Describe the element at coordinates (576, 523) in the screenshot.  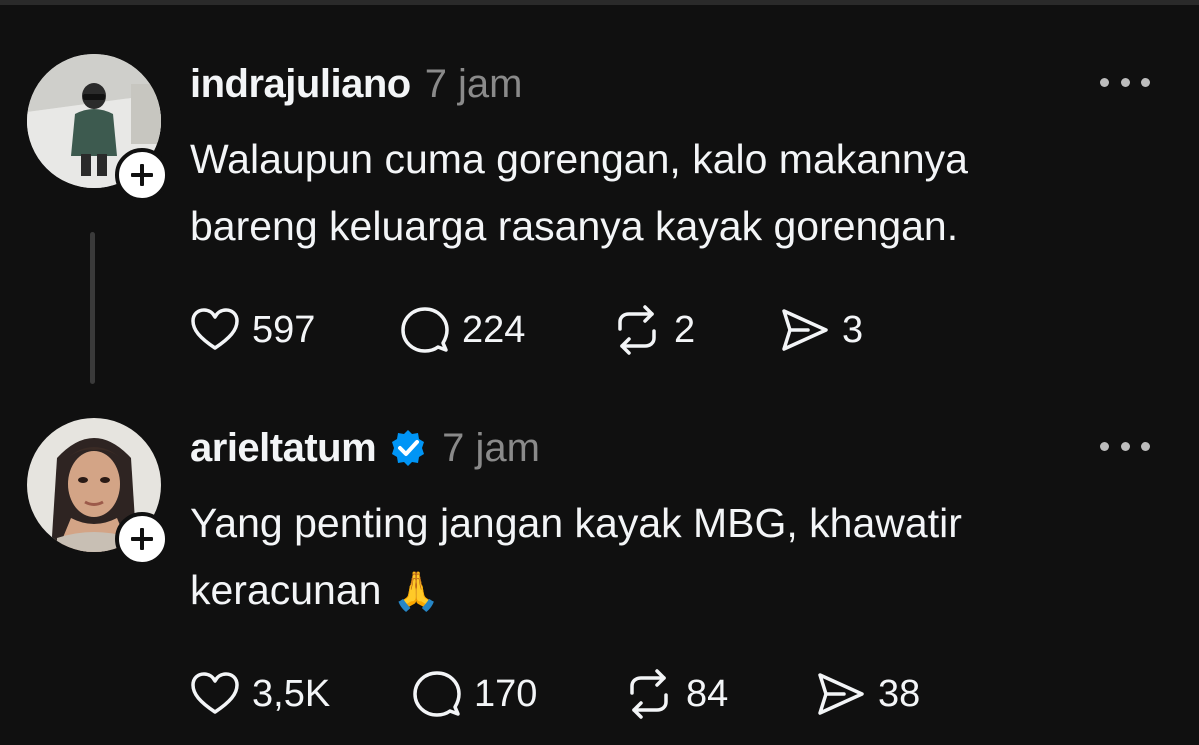
I see `post-text-line: Yang penting jangan kayak MBG, khawatir` at that location.